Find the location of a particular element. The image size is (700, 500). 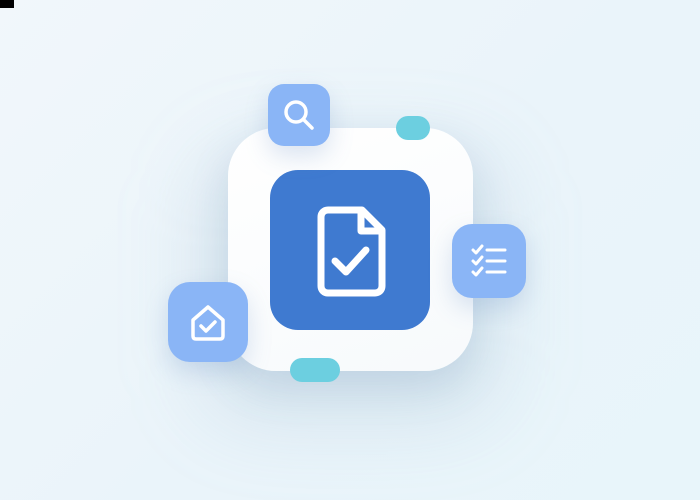

accent-pill-bottom is located at coordinates (315, 370).